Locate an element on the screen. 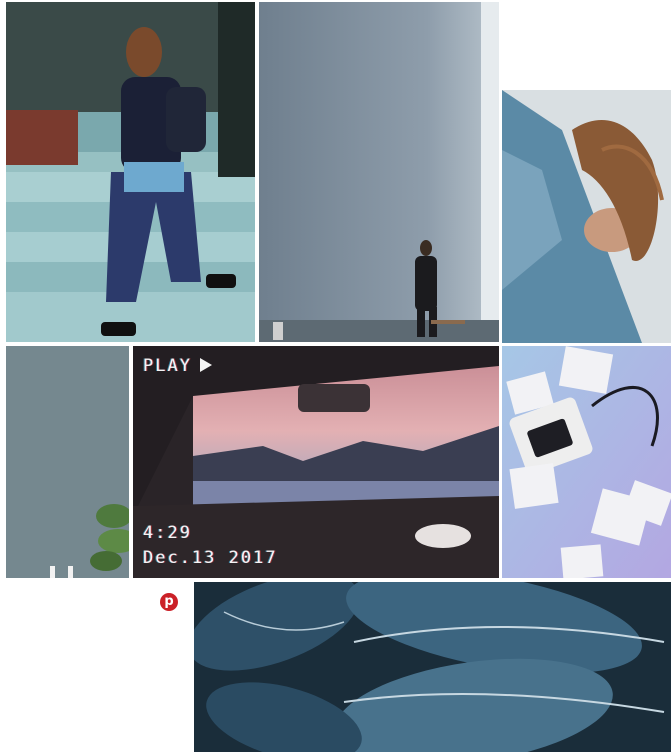 The image size is (671, 752). play-text: PLAY is located at coordinates (167, 366).